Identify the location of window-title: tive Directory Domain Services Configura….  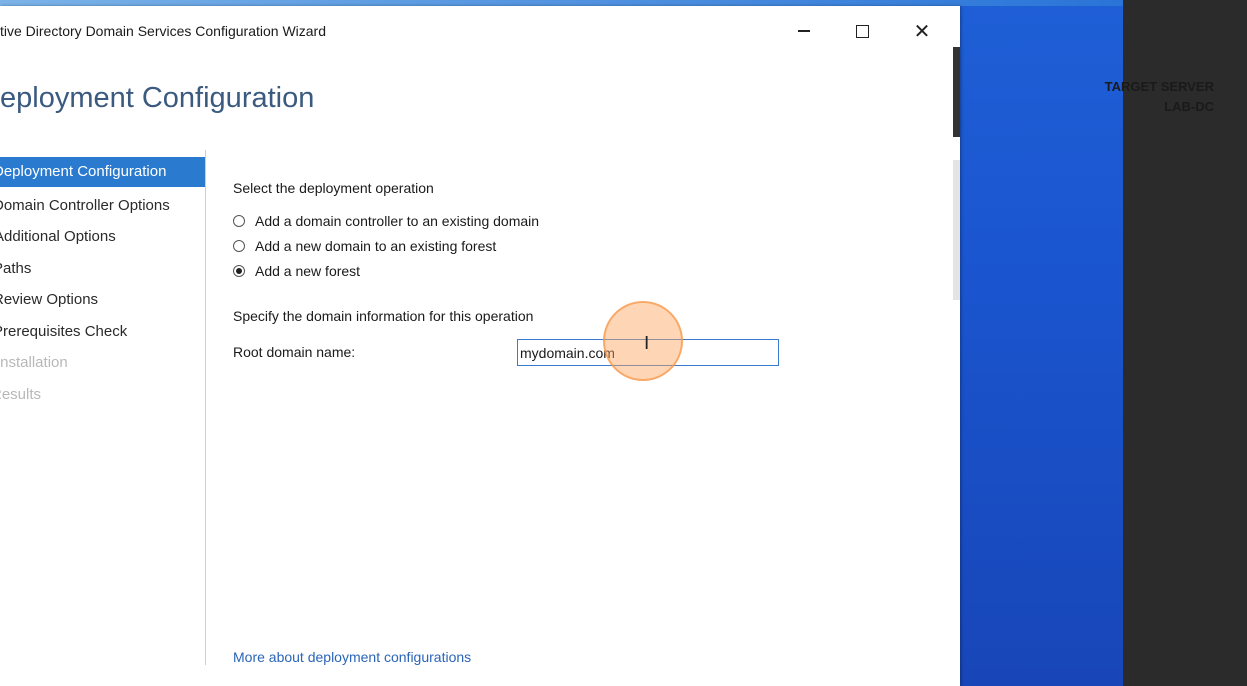
(163, 31).